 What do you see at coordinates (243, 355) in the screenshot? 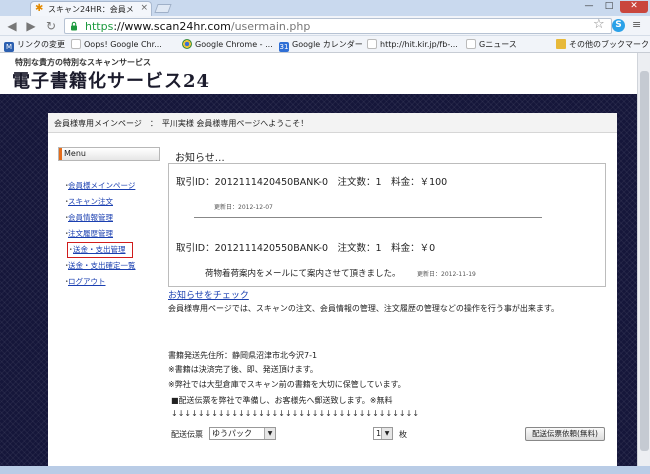
I see `shipping-address: 書籍発送先住所：静岡県沼津市北今沢7-1` at bounding box center [243, 355].